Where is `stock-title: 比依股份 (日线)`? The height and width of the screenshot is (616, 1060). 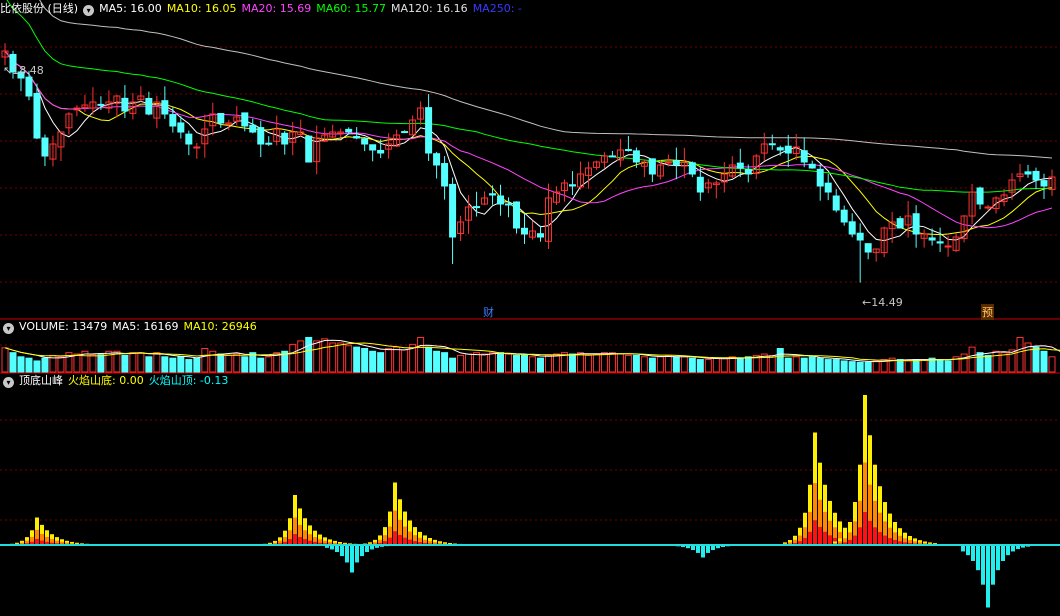
stock-title: 比依股份 (日线) is located at coordinates (39, 8).